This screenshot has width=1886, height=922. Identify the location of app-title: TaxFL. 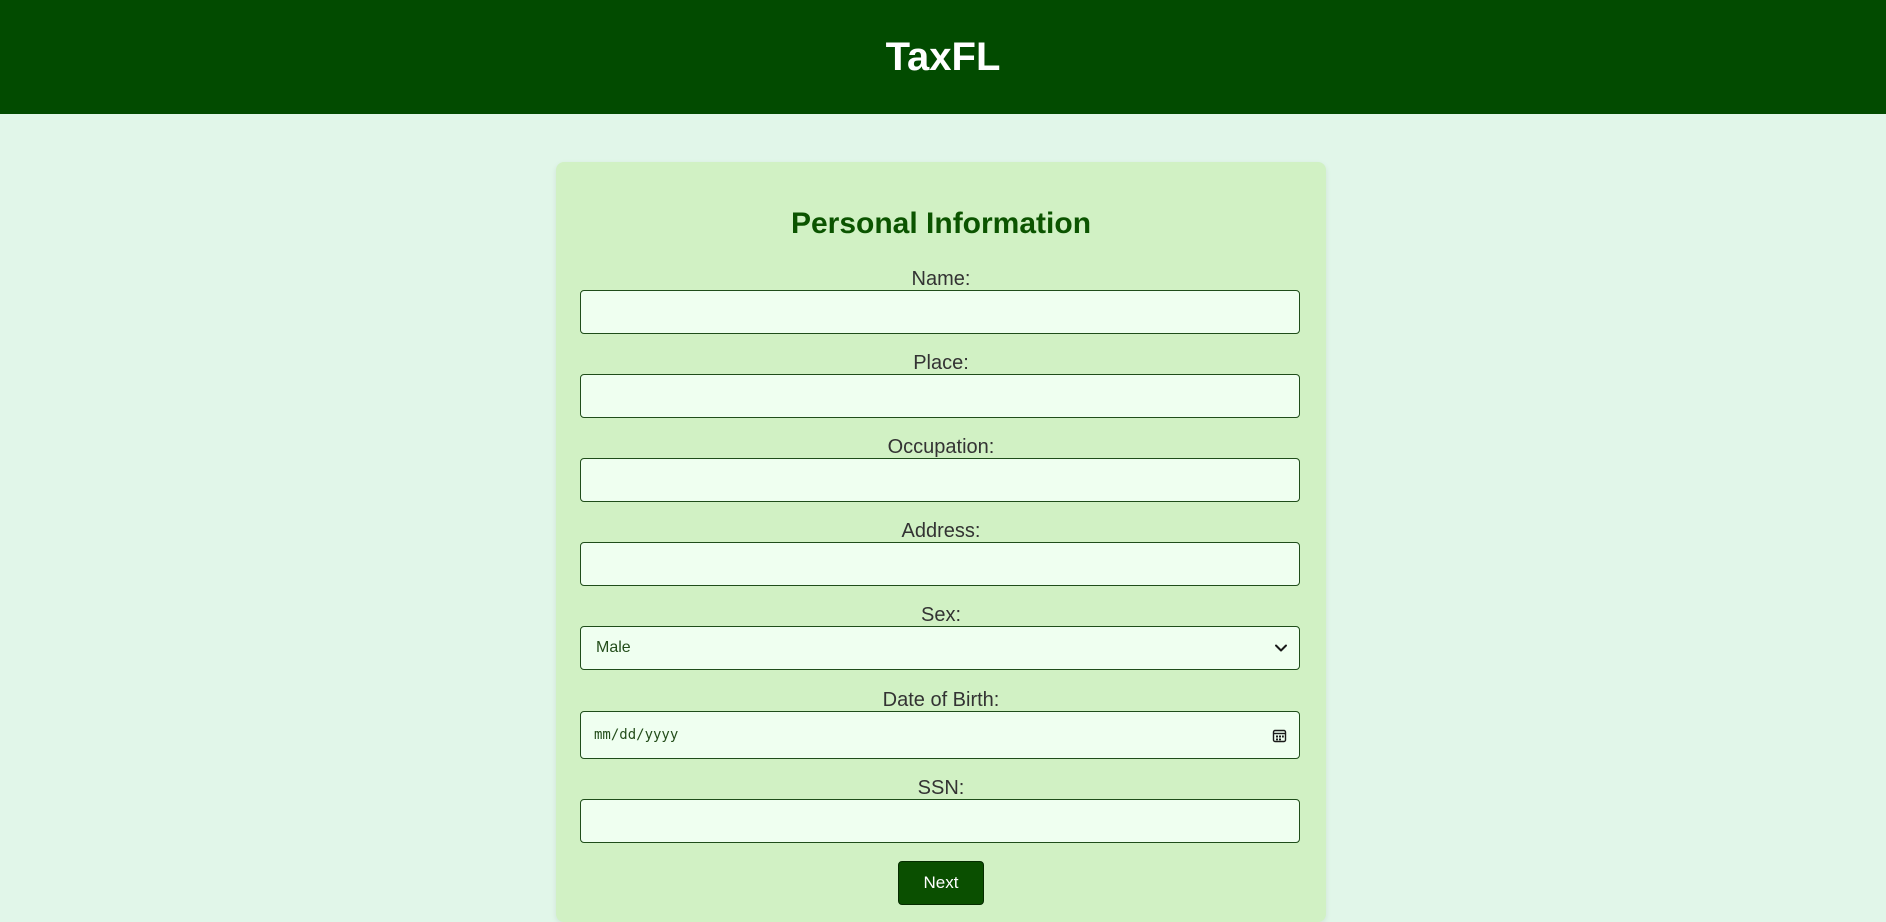
(943, 56).